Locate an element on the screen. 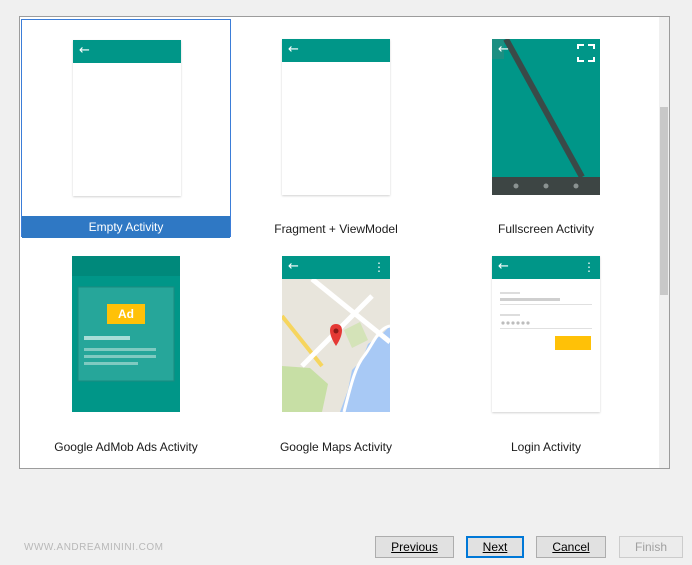 The image size is (692, 565). template-maps-activity: ← ⋮ Google Maps Activity is located at coordinates (336, 346).